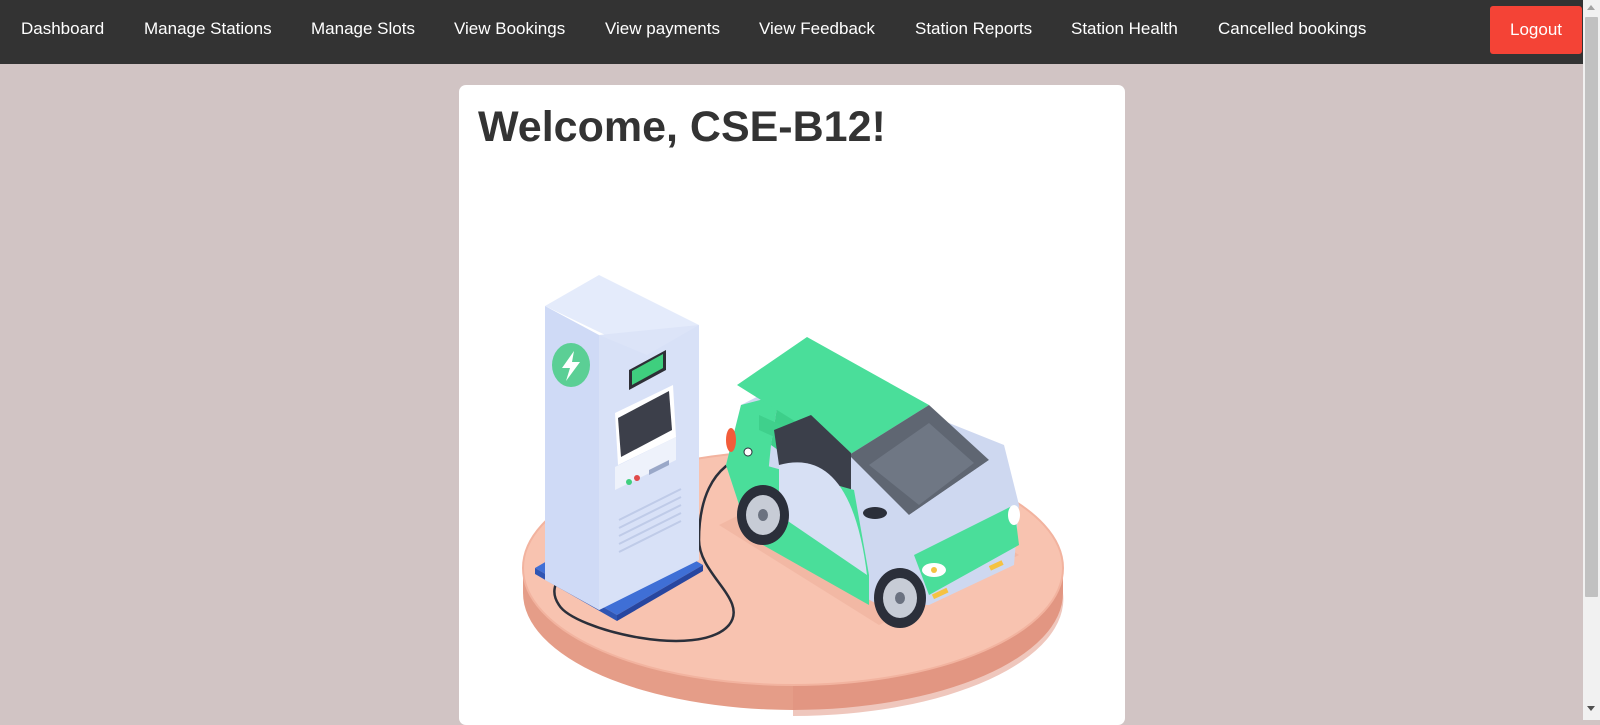  Describe the element at coordinates (1536, 30) in the screenshot. I see `logout-button: Logout` at that location.